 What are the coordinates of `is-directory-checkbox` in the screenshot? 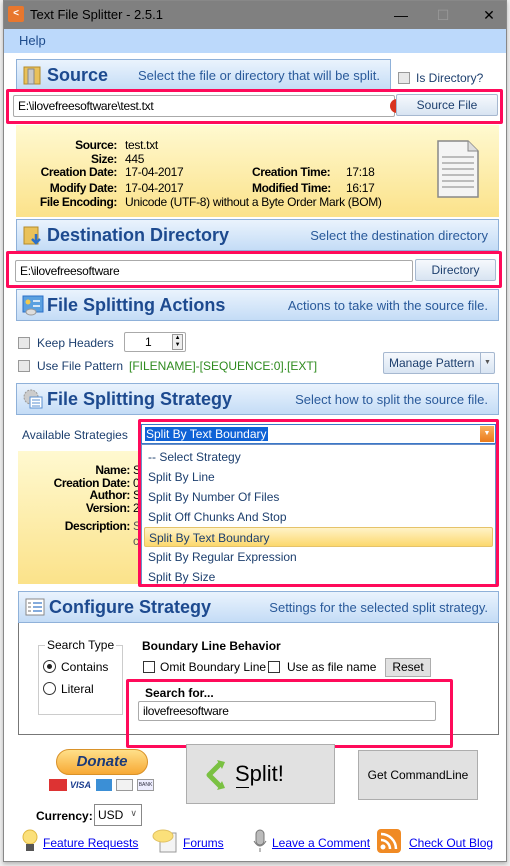 It's located at (404, 78).